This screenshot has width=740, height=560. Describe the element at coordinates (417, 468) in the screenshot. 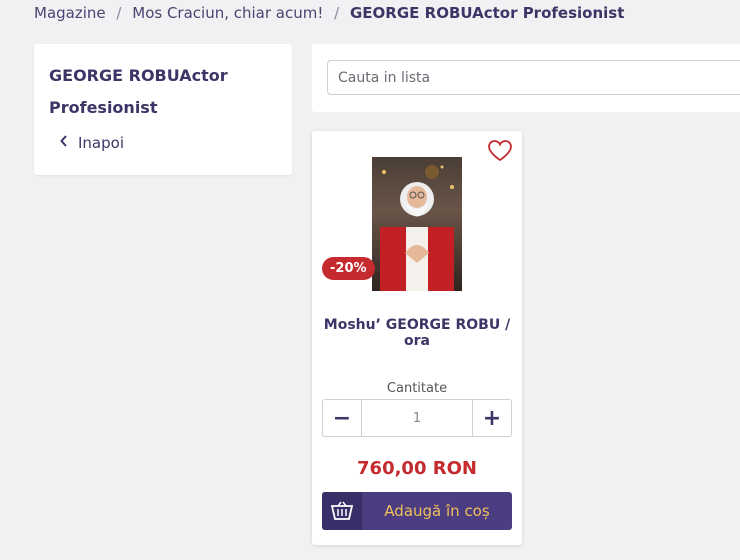

I see `product-price: 760,00 RON` at that location.